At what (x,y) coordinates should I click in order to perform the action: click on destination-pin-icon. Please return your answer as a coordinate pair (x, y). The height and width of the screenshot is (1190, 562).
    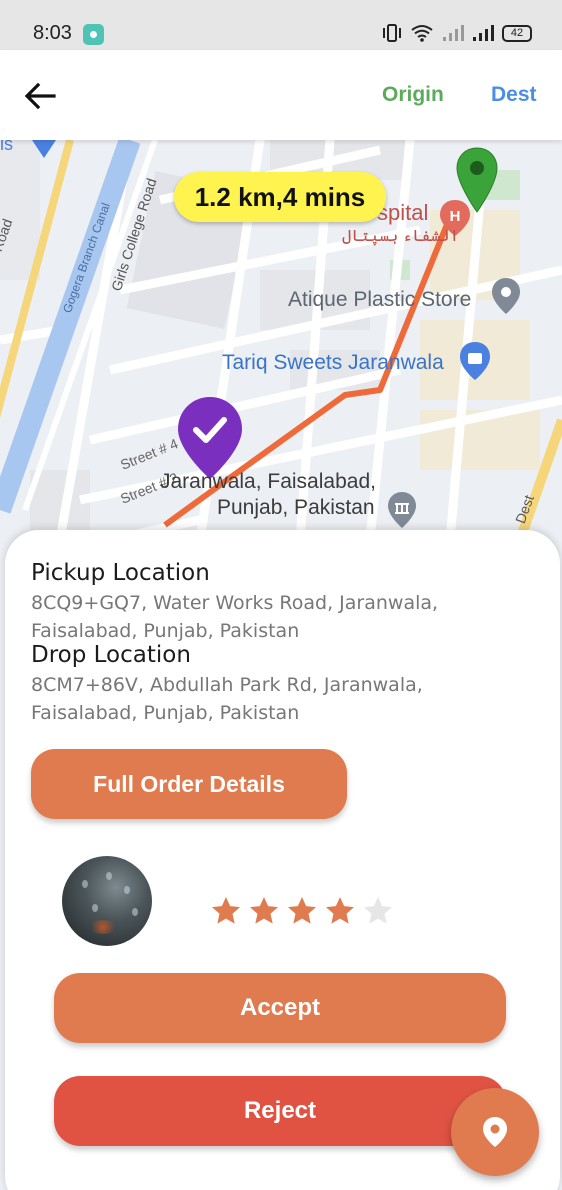
    Looking at the image, I should click on (477, 180).